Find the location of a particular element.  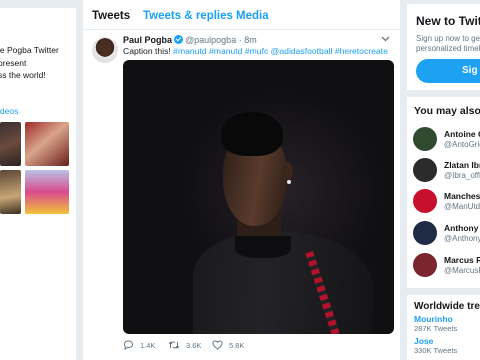

suggested-account-handle: @Ibra_offic is located at coordinates (462, 175).